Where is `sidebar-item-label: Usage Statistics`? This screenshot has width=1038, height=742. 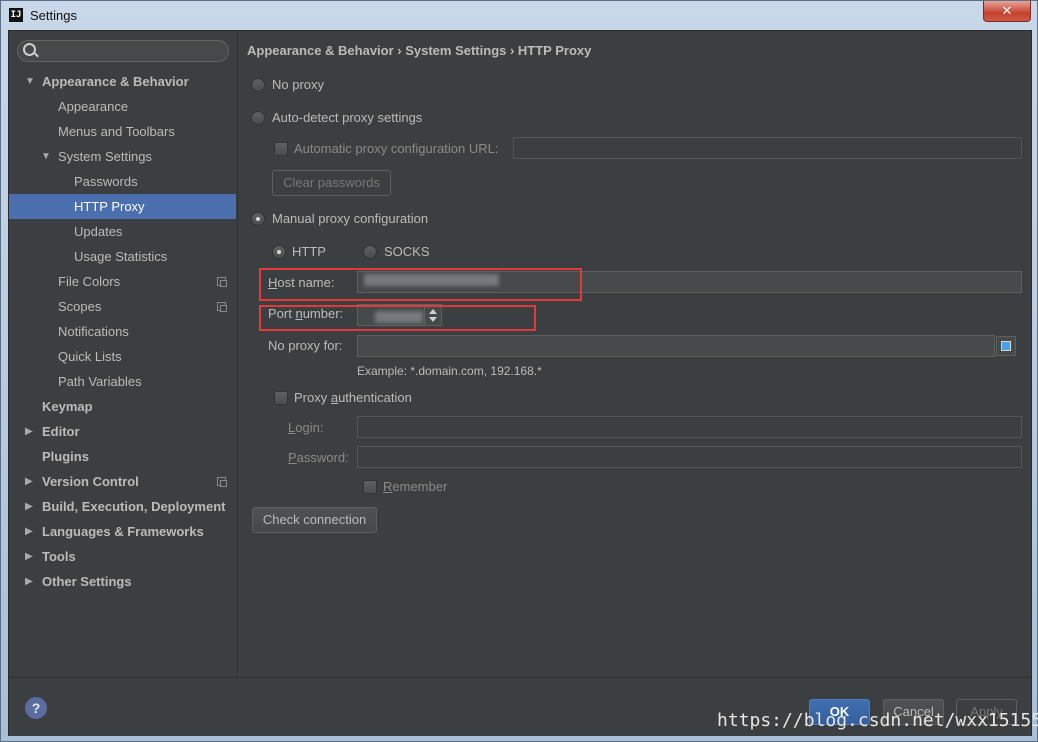 sidebar-item-label: Usage Statistics is located at coordinates (121, 256).